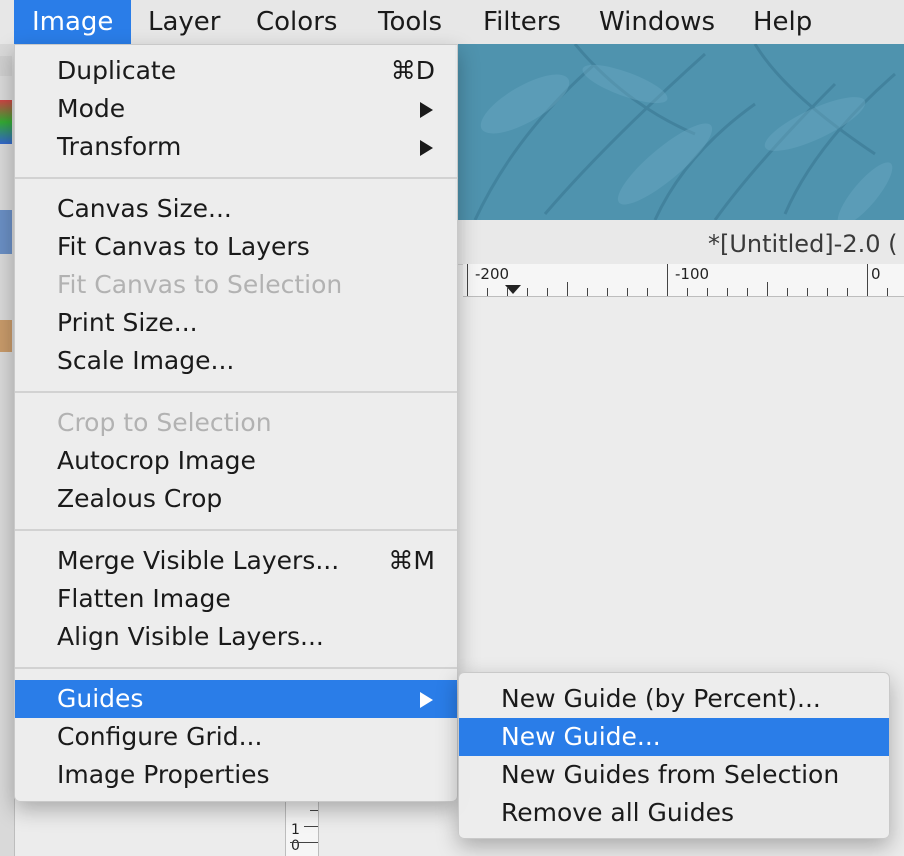  What do you see at coordinates (295, 830) in the screenshot?
I see `ruler-label: 1` at bounding box center [295, 830].